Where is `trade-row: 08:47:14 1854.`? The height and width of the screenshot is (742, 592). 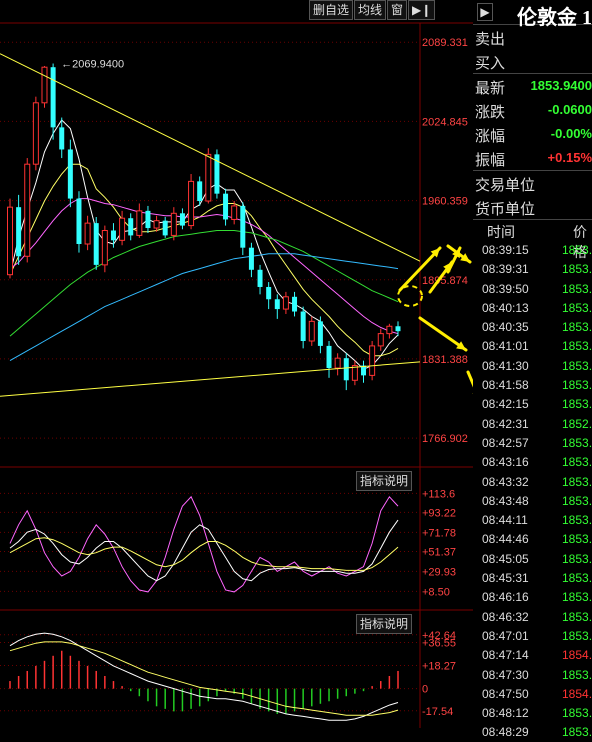 trade-row: 08:47:14 1854. is located at coordinates (532, 654).